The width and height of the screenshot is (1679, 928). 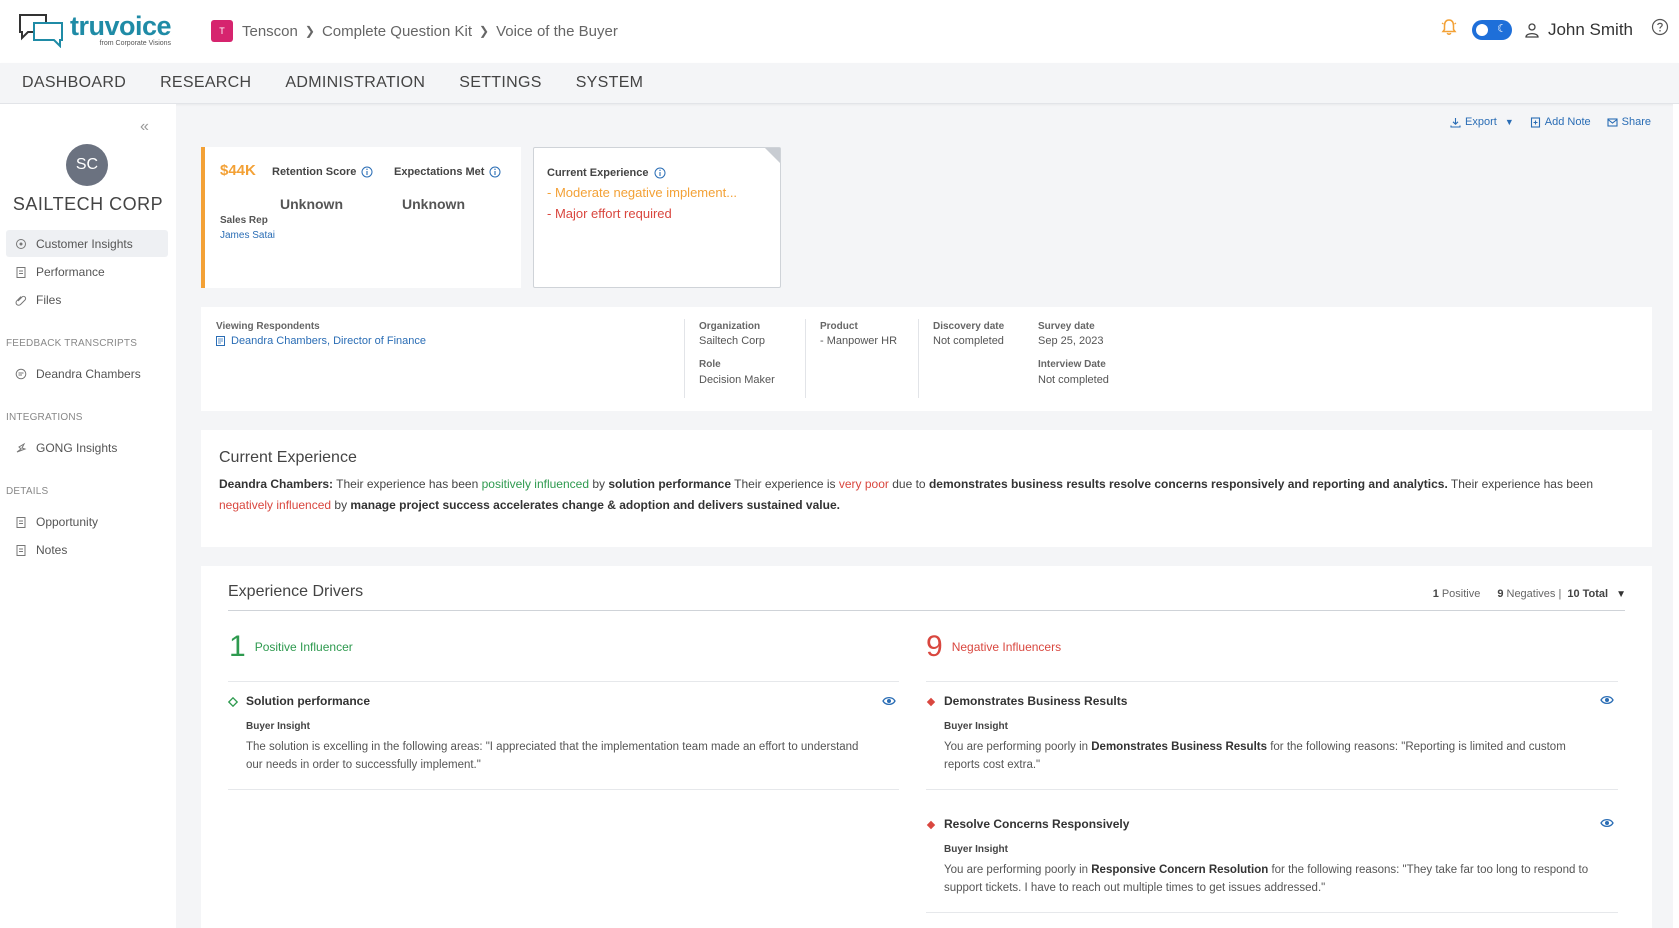 I want to click on breadcrumb-item-kit: Complete Question Kit, so click(x=397, y=31).